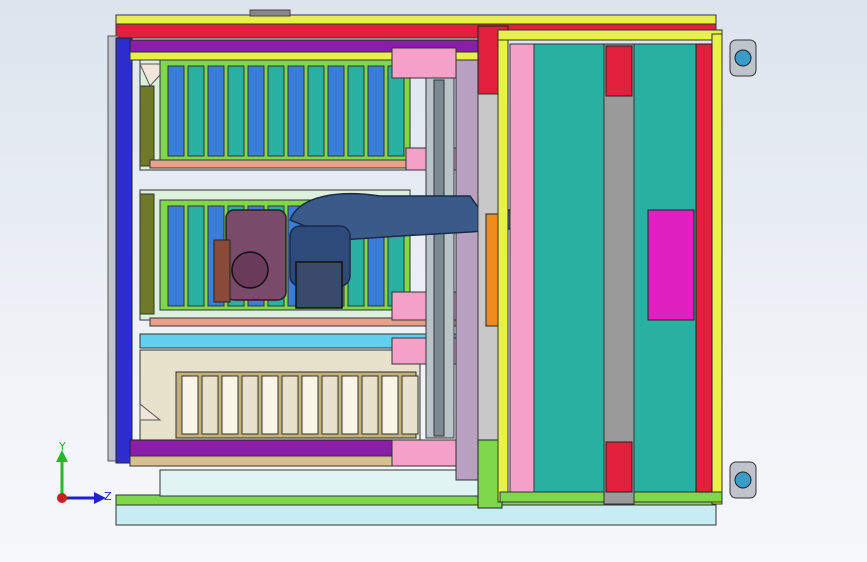 This screenshot has width=867, height=562. What do you see at coordinates (108, 496) in the screenshot?
I see `z-axis-label: Z` at bounding box center [108, 496].